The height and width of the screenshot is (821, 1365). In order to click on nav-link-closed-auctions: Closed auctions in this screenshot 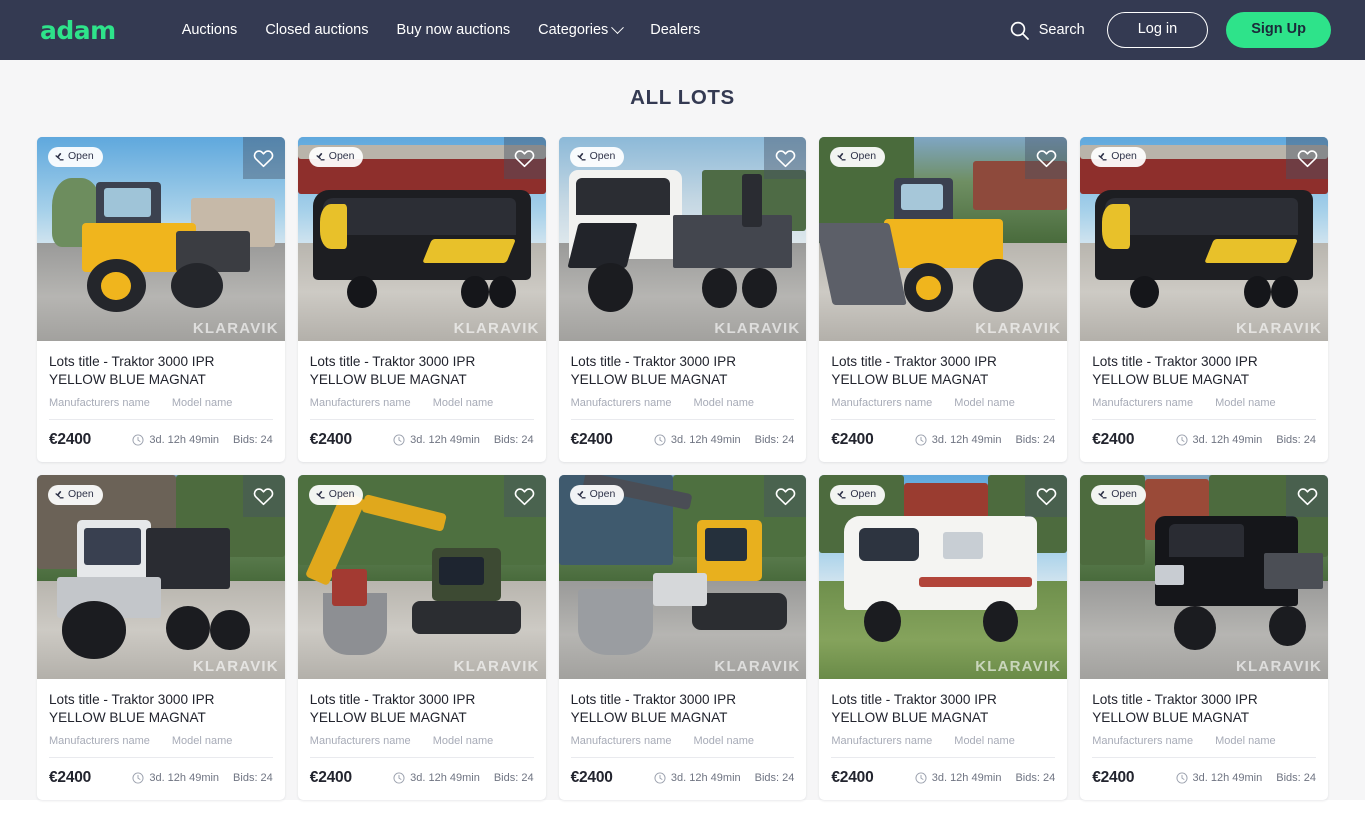, I will do `click(316, 30)`.